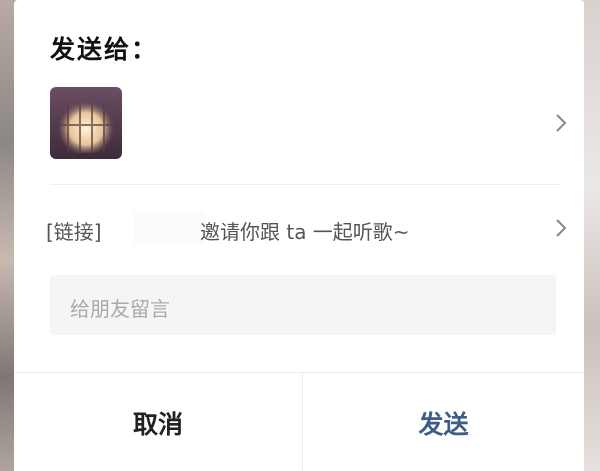 This screenshot has height=471, width=600. Describe the element at coordinates (170, 228) in the screenshot. I see `link-title-obscured` at that location.